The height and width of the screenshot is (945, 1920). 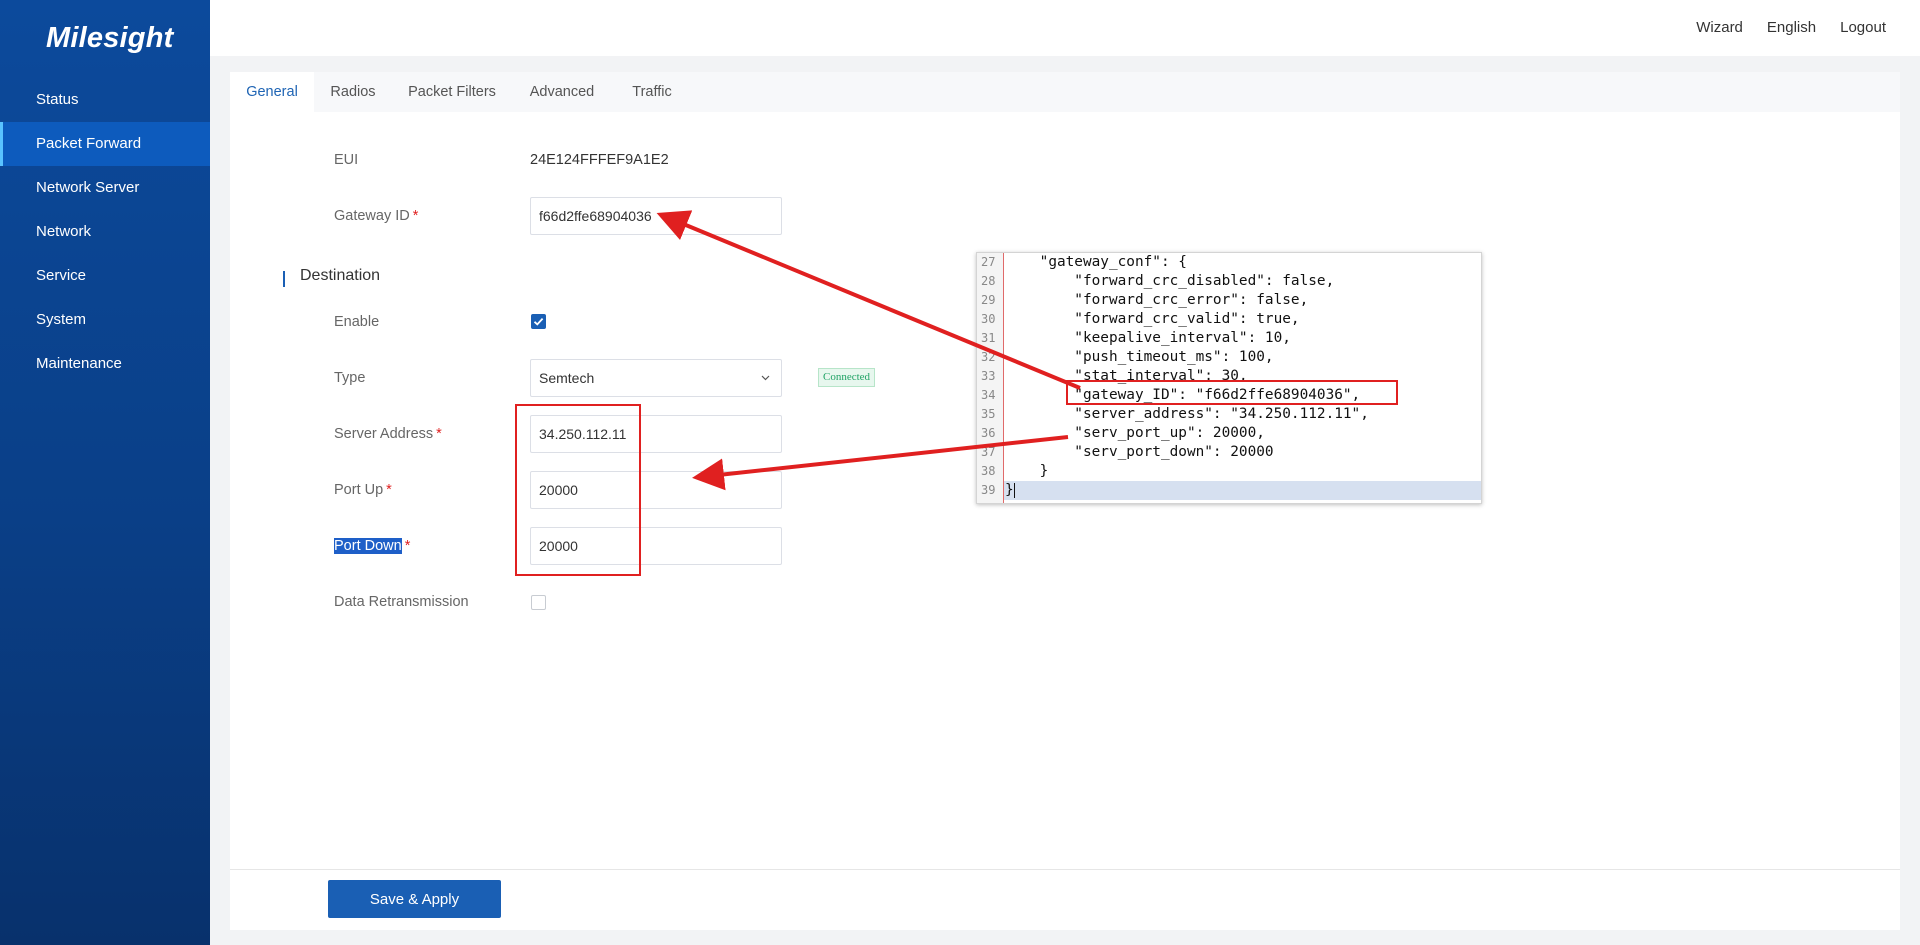 I want to click on data-retransmission-checkbox, so click(x=538, y=602).